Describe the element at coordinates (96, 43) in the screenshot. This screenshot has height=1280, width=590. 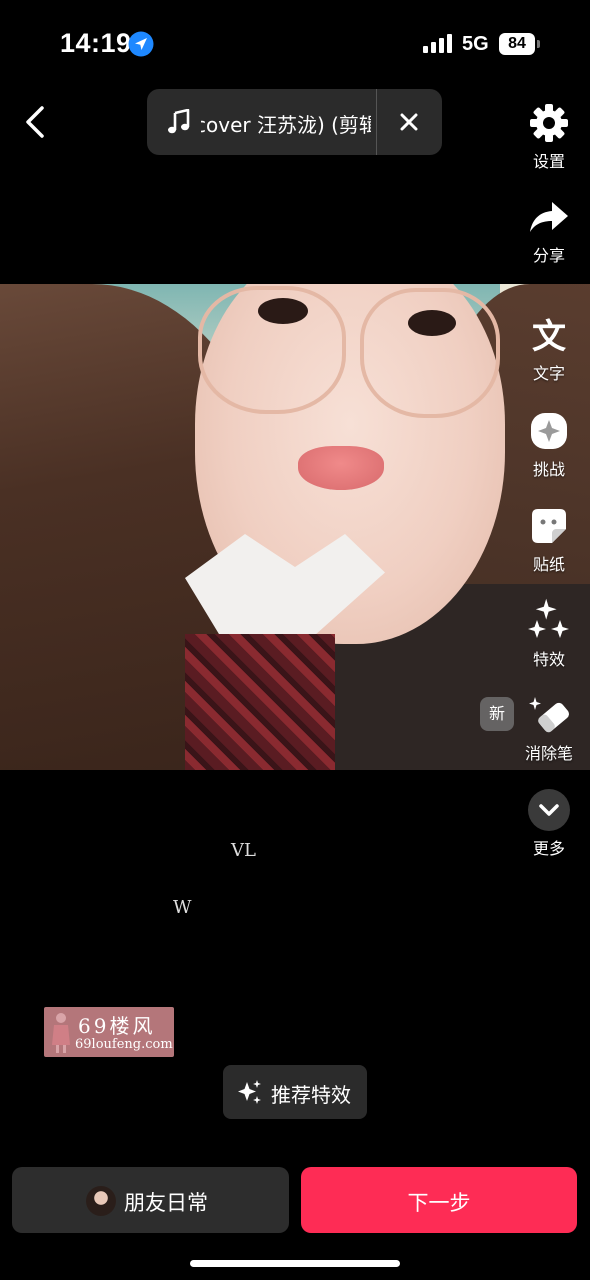
I see `status-time: 14:19` at that location.